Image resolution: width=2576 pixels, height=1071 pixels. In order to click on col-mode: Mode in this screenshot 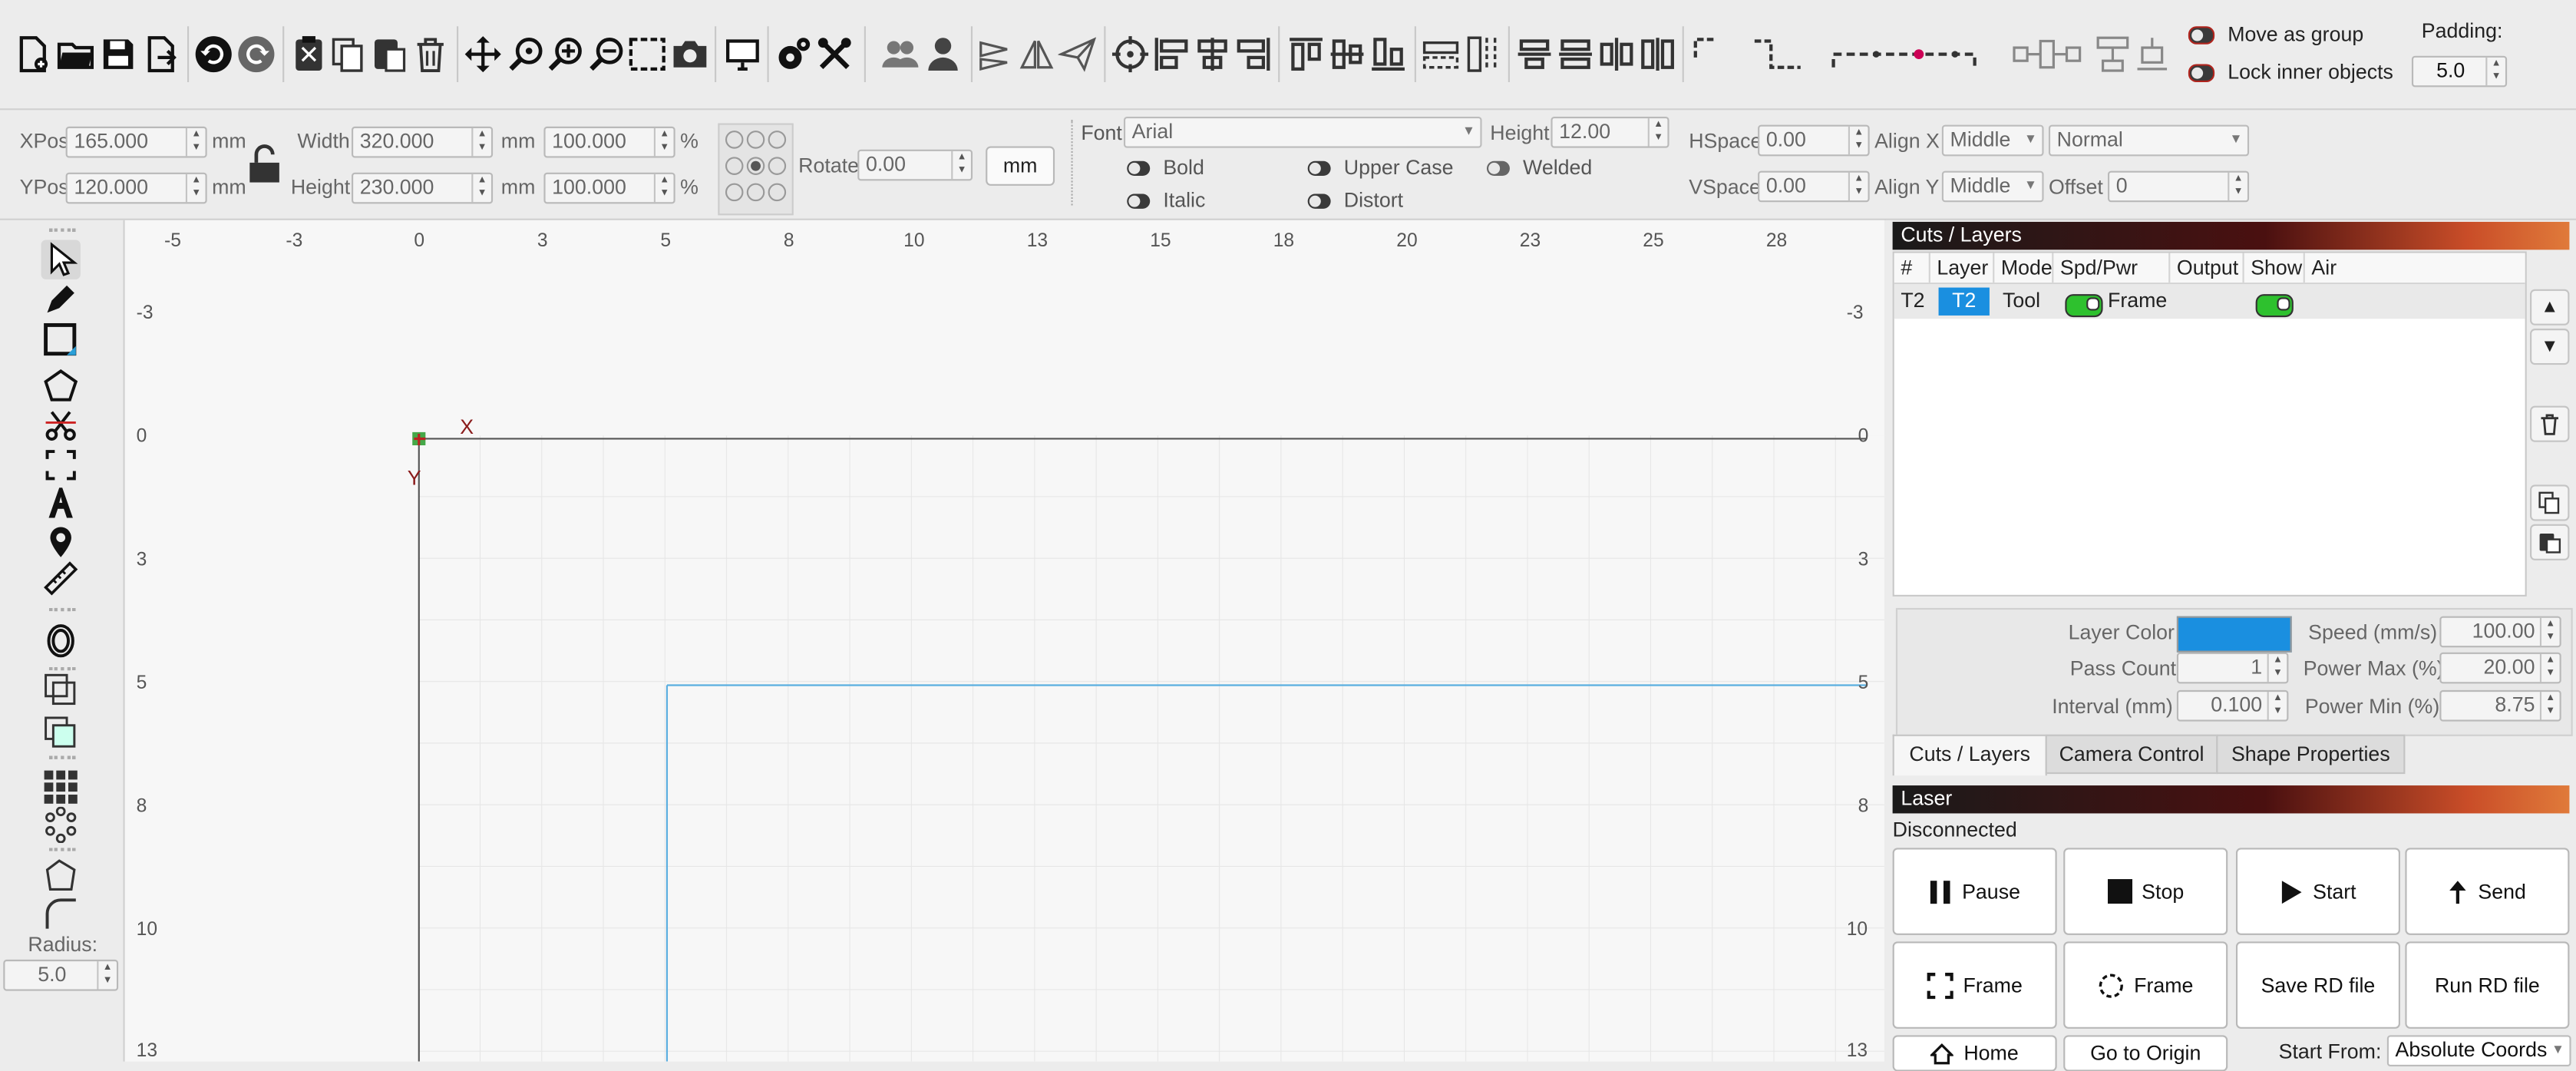, I will do `click(2024, 268)`.